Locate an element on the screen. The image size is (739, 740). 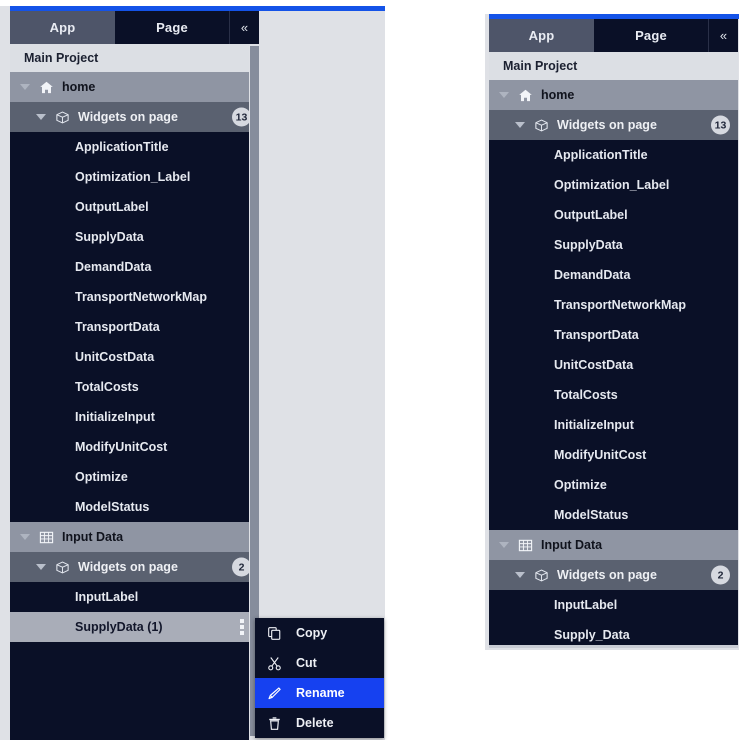
widget-count-badge: 13 is located at coordinates (720, 125).